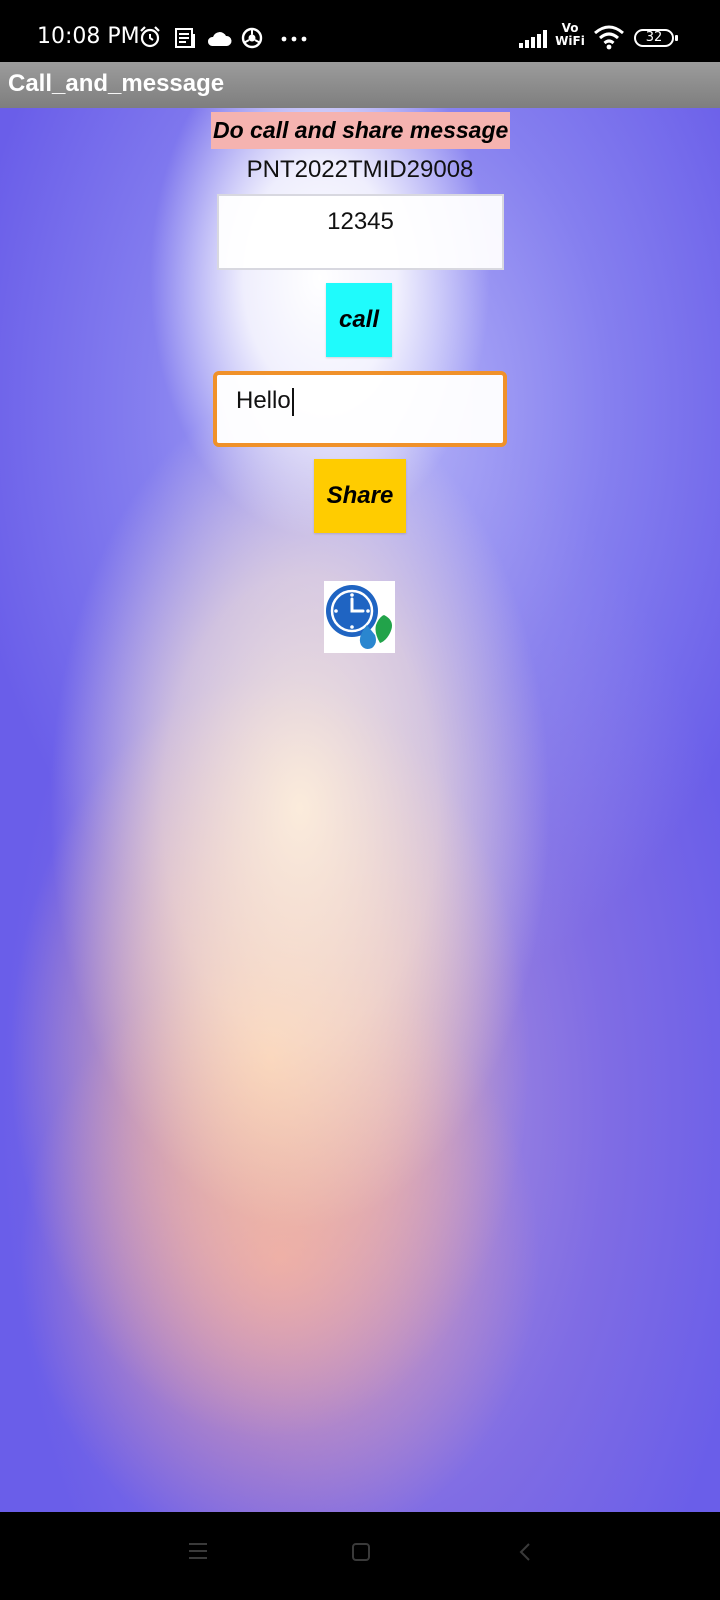  I want to click on navigation-bar, so click(360, 1556).